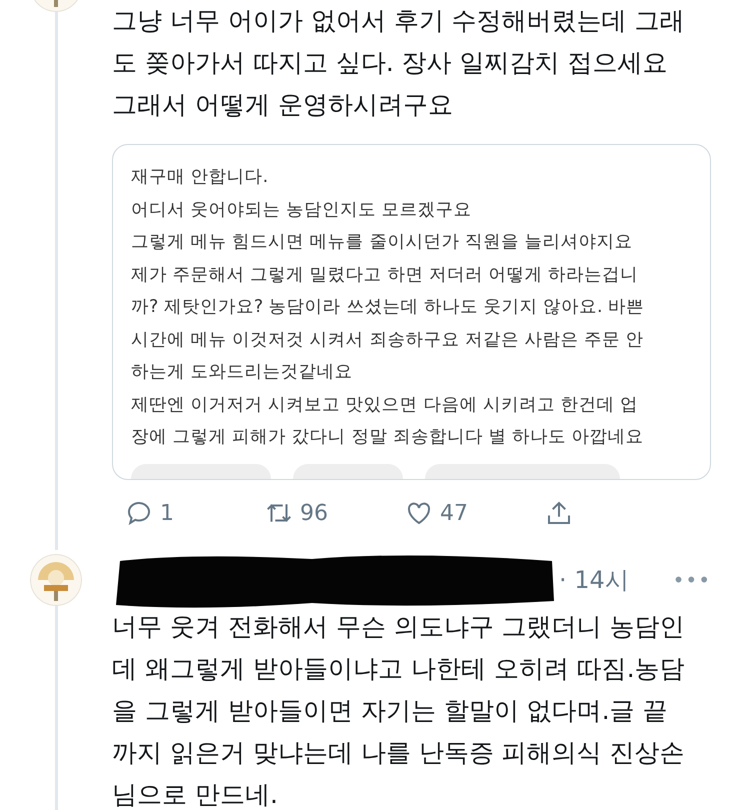 Image resolution: width=749 pixels, height=810 pixels. I want to click on reply-button: 1, so click(194, 513).